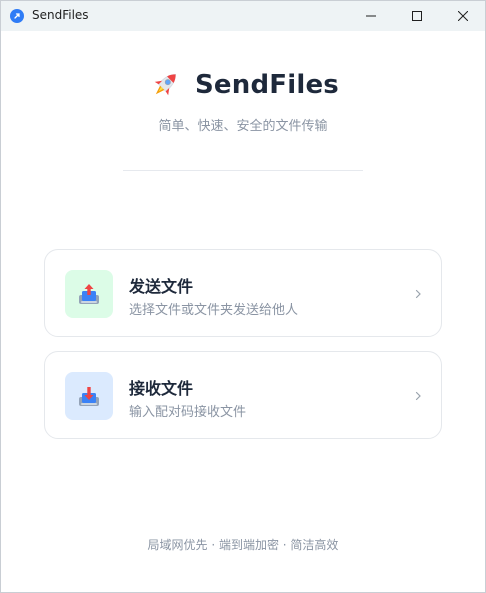 This screenshot has width=486, height=593. What do you see at coordinates (89, 294) in the screenshot?
I see `upload-tray-icon` at bounding box center [89, 294].